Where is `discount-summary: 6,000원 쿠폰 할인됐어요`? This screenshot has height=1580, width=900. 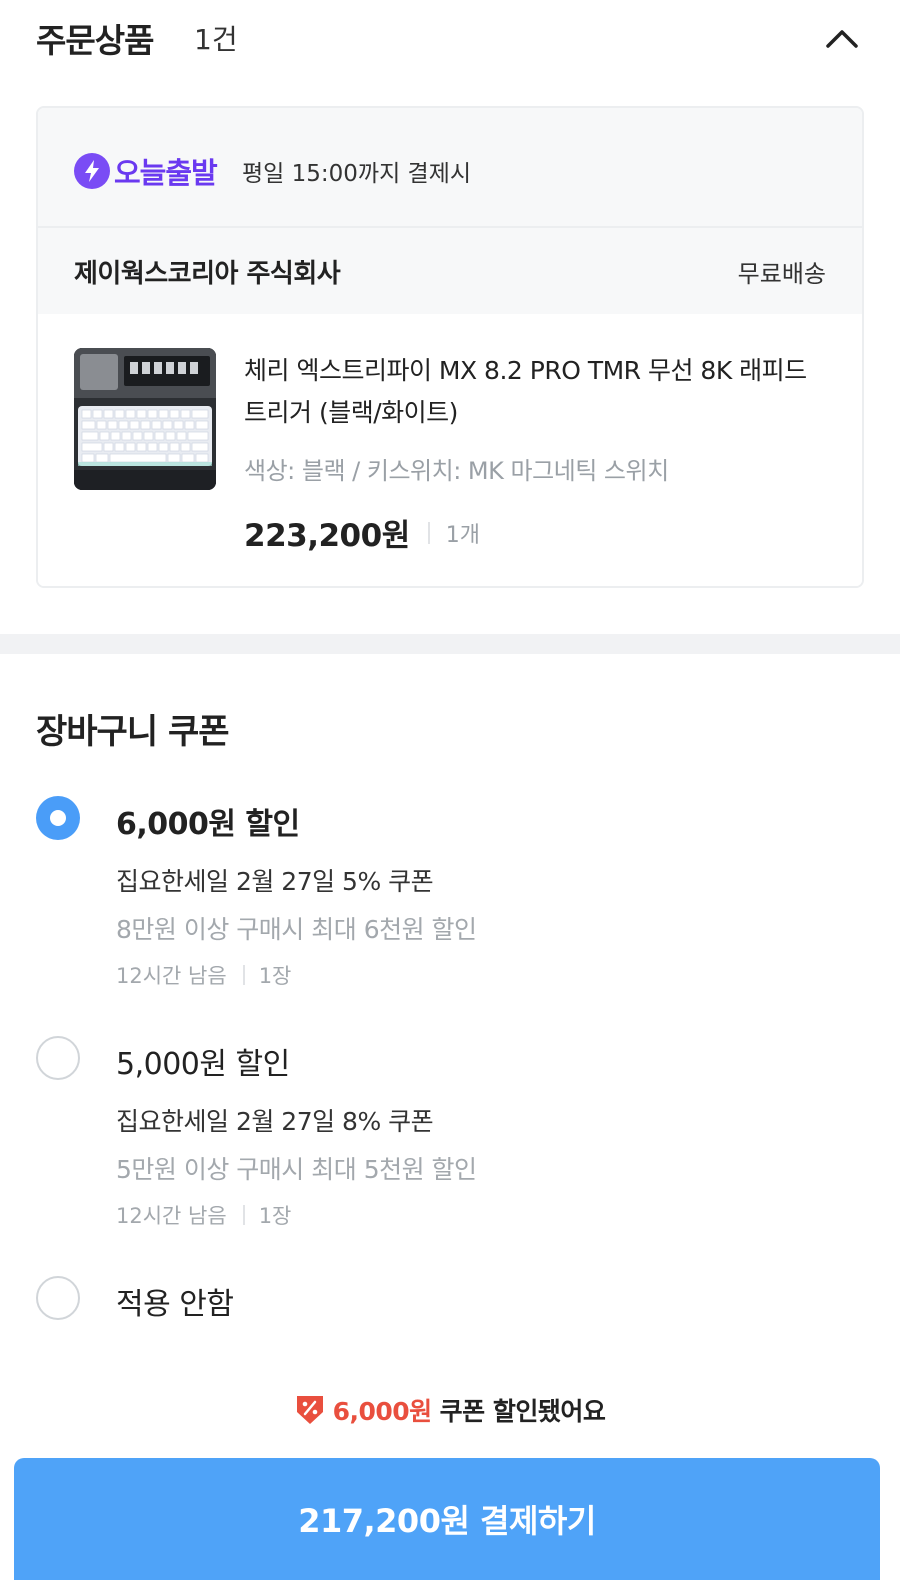
discount-summary: 6,000원 쿠폰 할인됐어요 is located at coordinates (450, 1410).